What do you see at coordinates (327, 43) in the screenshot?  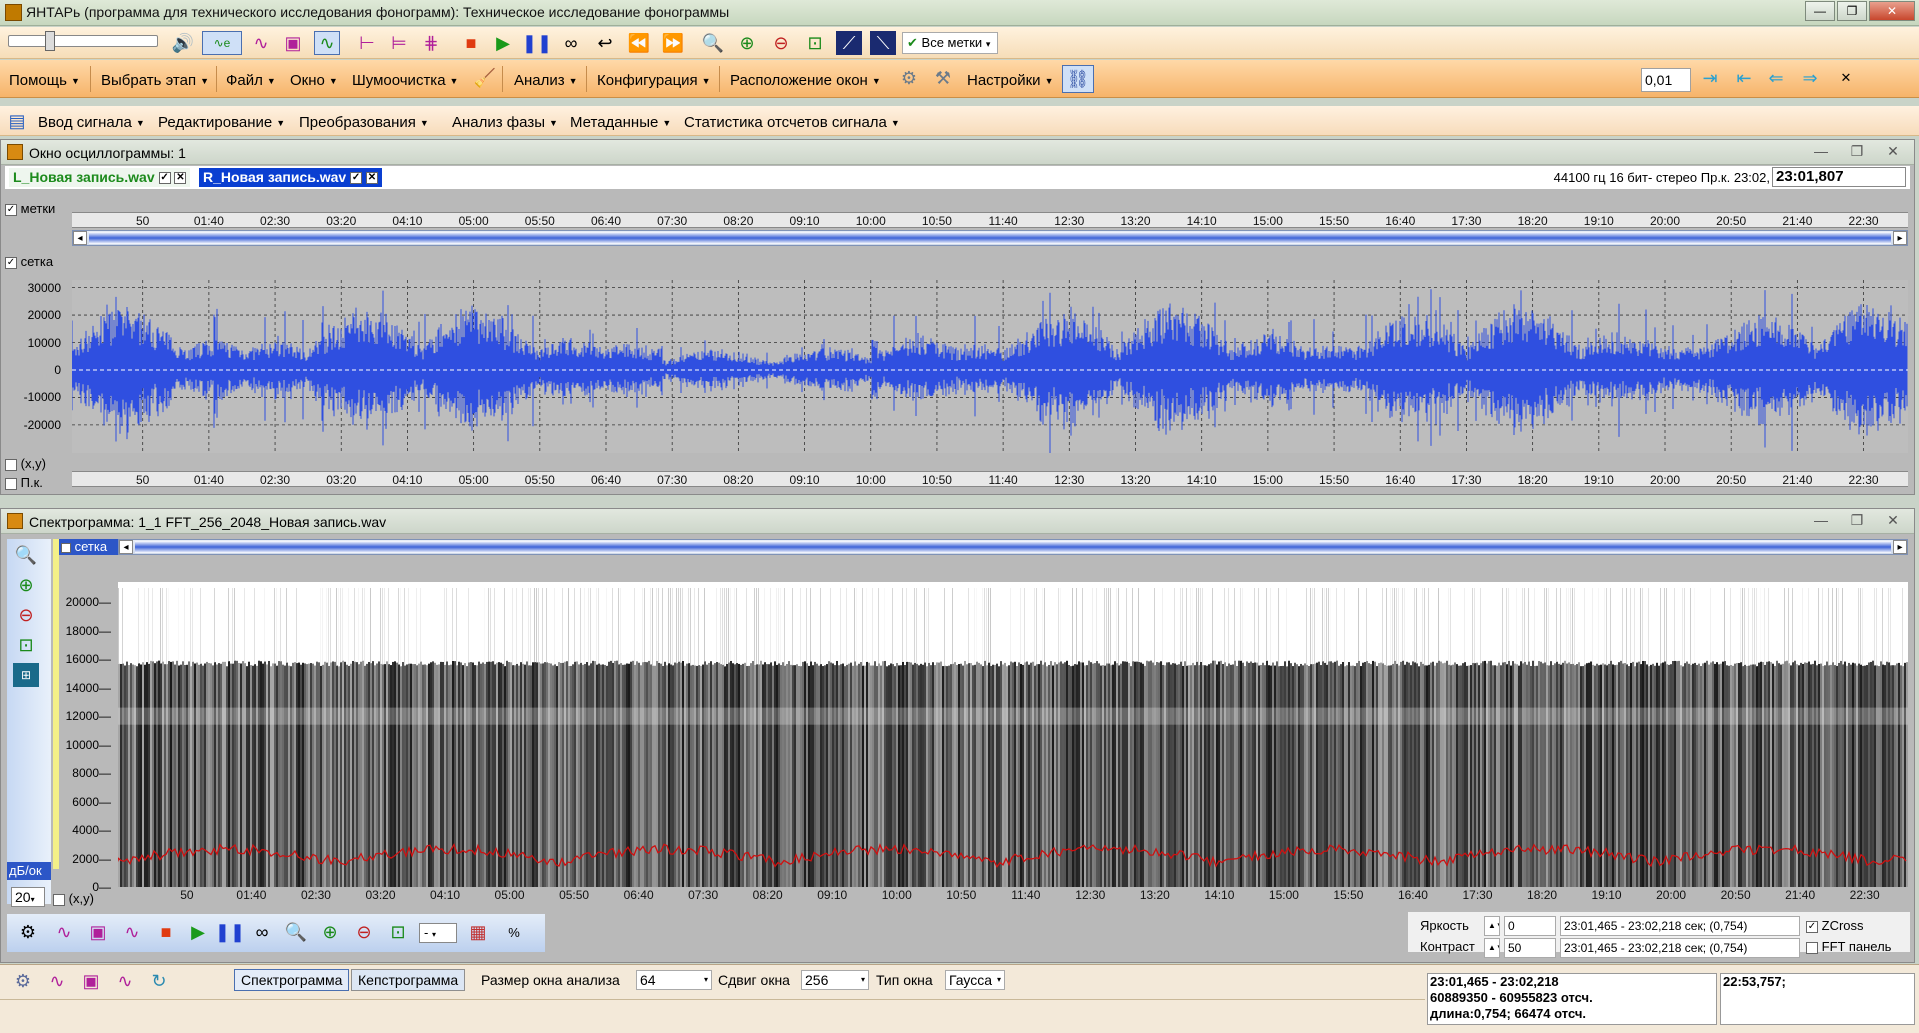 I see `waveform-green-icon: ∿` at bounding box center [327, 43].